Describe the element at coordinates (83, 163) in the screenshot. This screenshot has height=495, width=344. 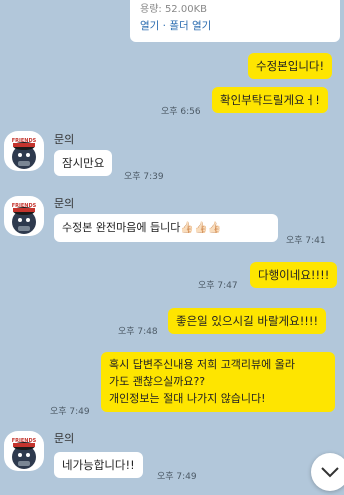
I see `their-message-bubble: 잠시만요` at that location.